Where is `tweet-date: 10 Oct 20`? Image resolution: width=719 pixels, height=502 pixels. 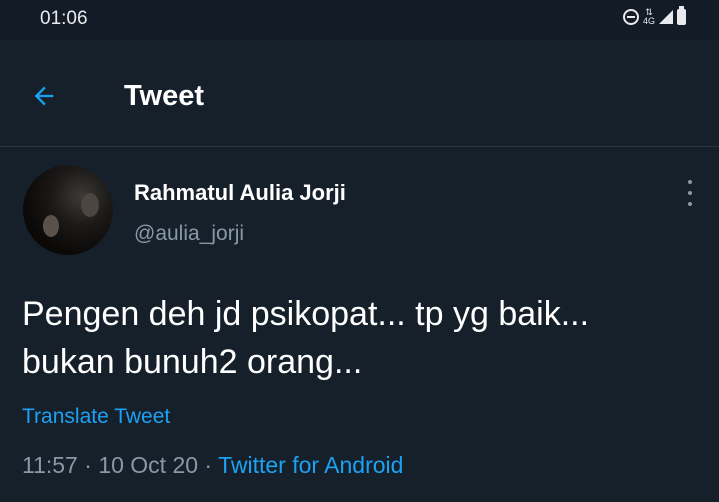
tweet-date: 10 Oct 20 is located at coordinates (148, 465).